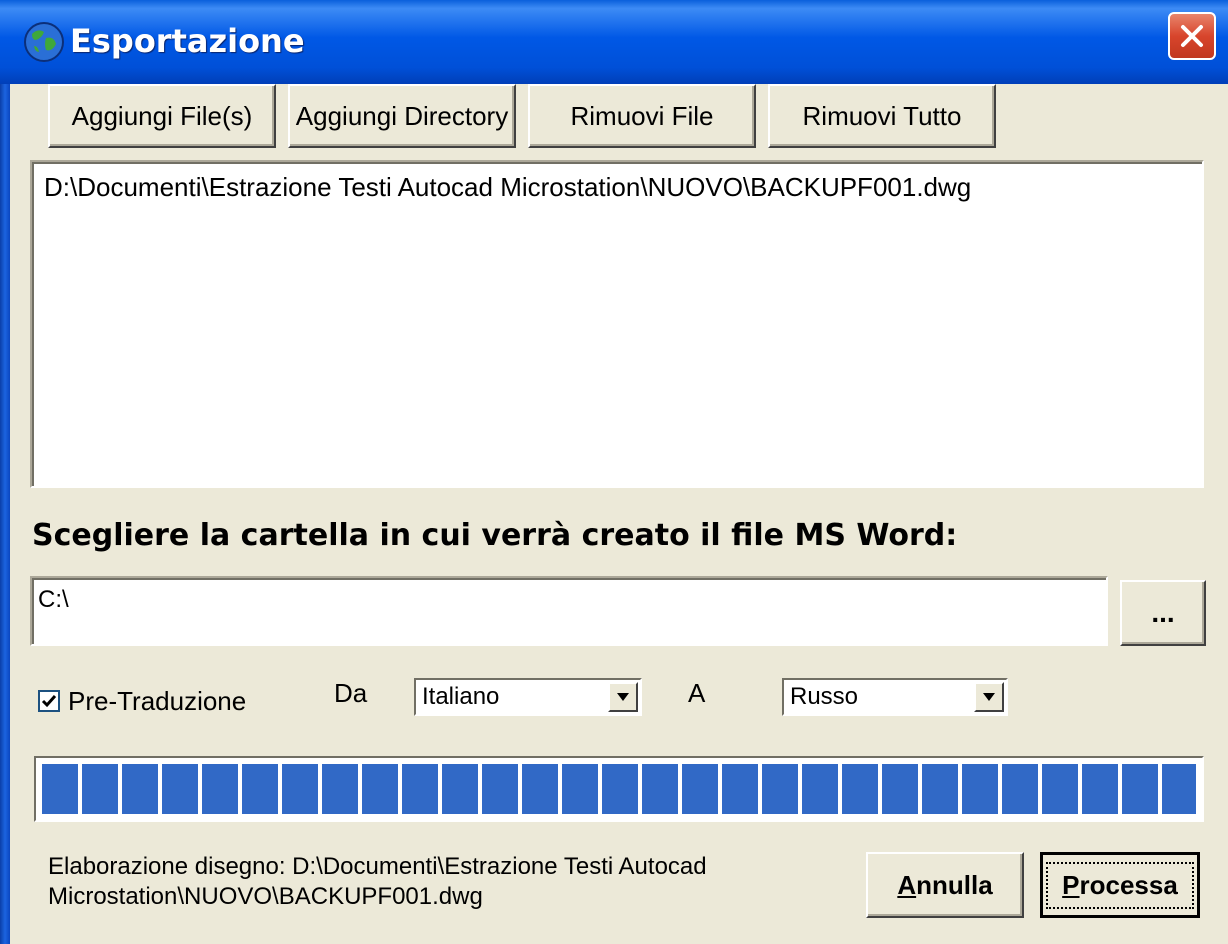 Image resolution: width=1228 pixels, height=944 pixels. I want to click on close-icon, so click(1192, 36).